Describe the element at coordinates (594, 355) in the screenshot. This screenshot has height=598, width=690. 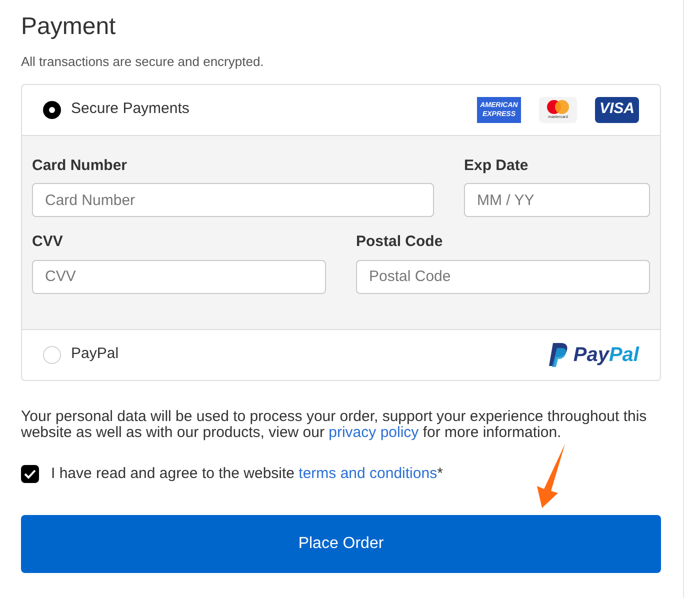
I see `paypal-logo: PayPal` at that location.